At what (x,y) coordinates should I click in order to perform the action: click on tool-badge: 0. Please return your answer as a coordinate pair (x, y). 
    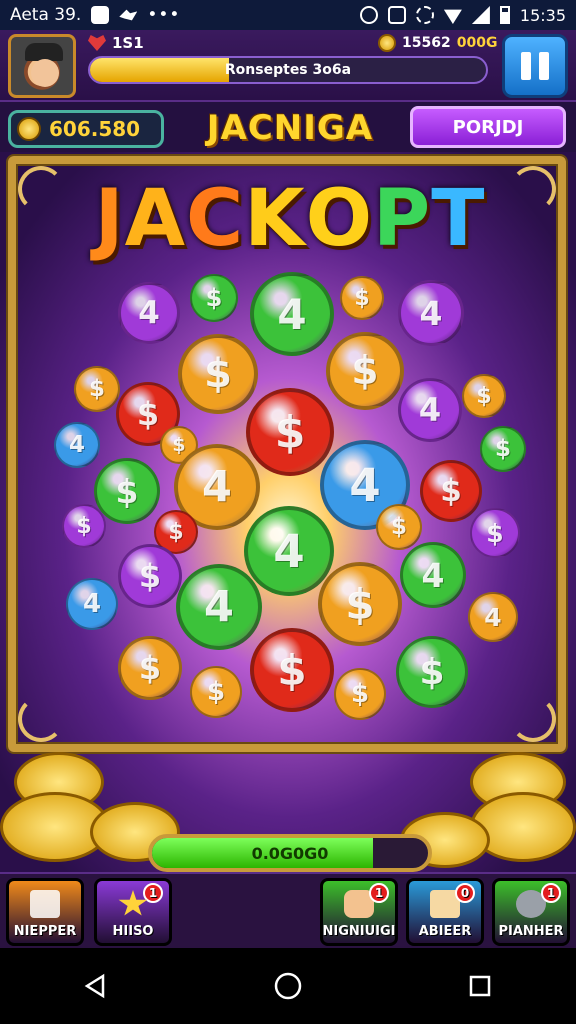
    Looking at the image, I should click on (465, 893).